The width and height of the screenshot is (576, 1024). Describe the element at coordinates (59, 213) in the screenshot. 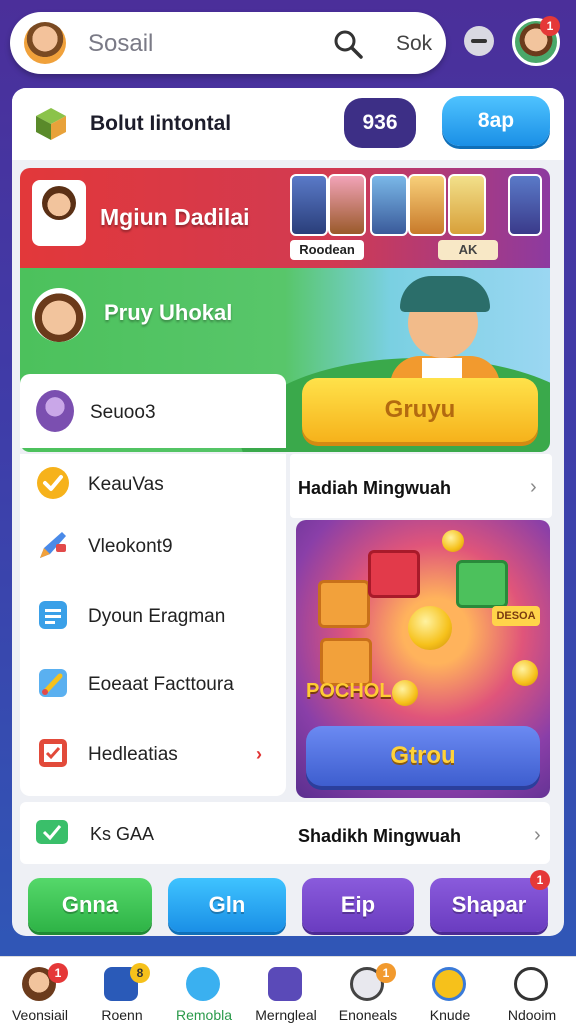

I see `teacher-avatar` at that location.